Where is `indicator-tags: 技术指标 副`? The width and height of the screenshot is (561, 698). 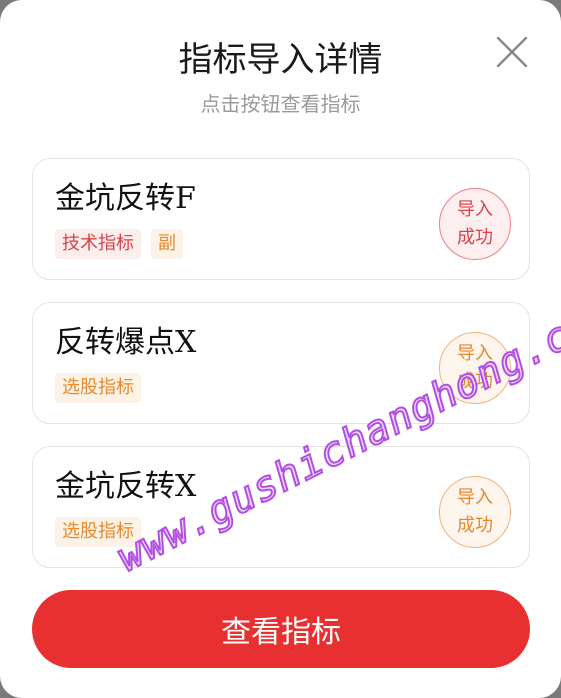 indicator-tags: 技术指标 副 is located at coordinates (119, 244).